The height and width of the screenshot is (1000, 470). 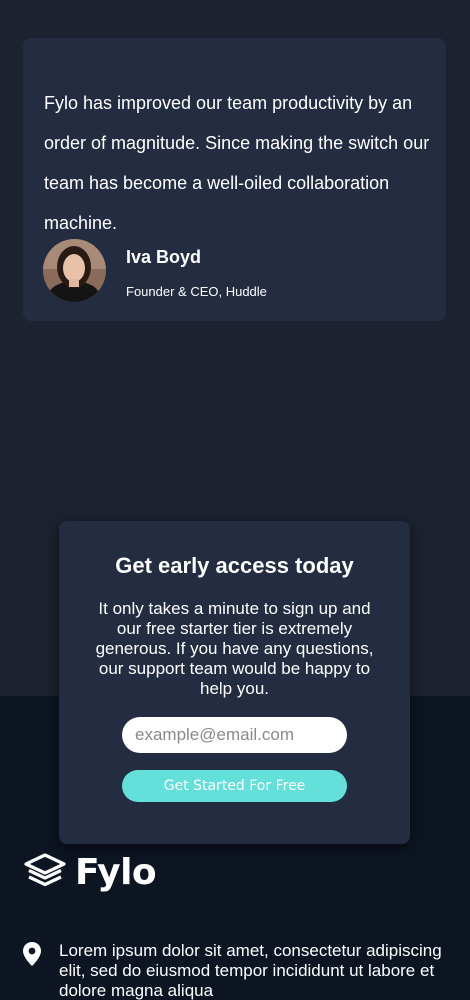 I want to click on email-input, so click(x=234, y=735).